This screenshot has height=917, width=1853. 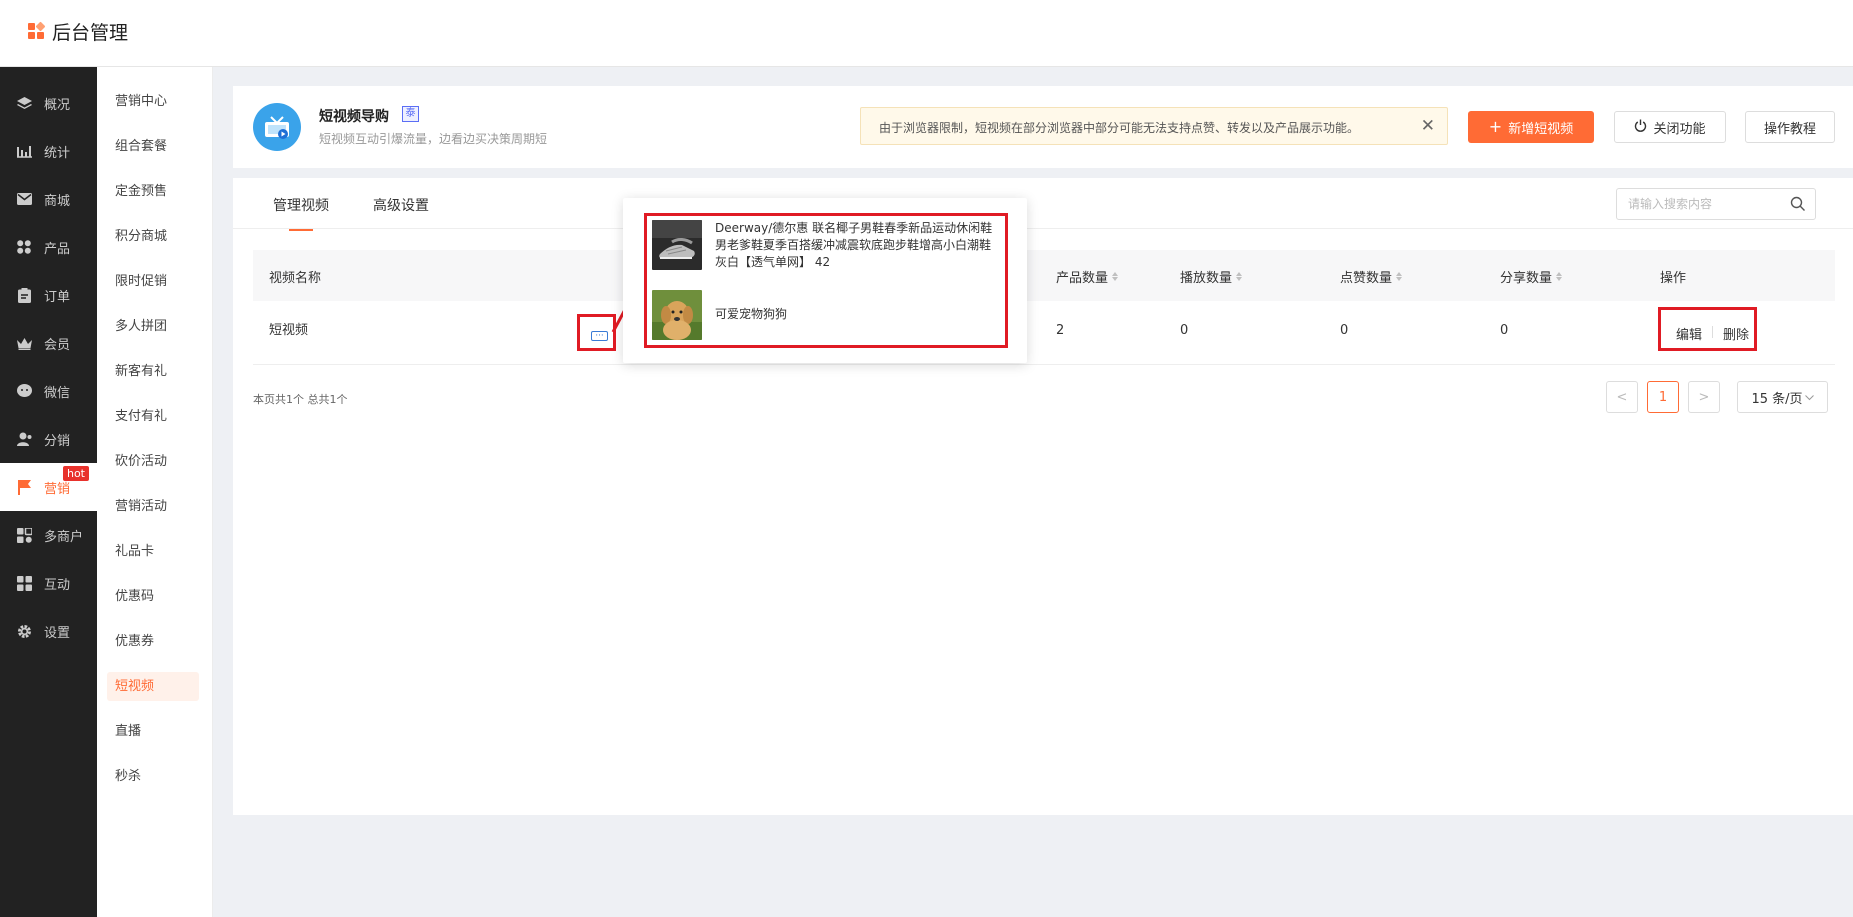 What do you see at coordinates (153, 641) in the screenshot?
I see `subnav-item: 优惠券` at bounding box center [153, 641].